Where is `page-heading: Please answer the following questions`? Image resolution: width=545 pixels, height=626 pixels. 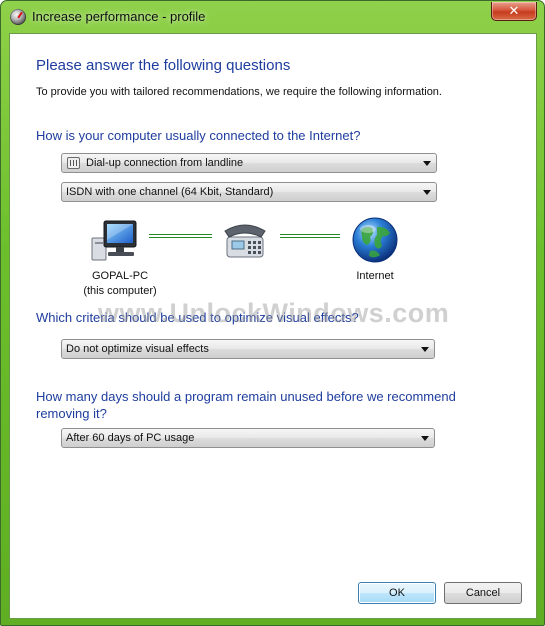
page-heading: Please answer the following questions is located at coordinates (163, 65).